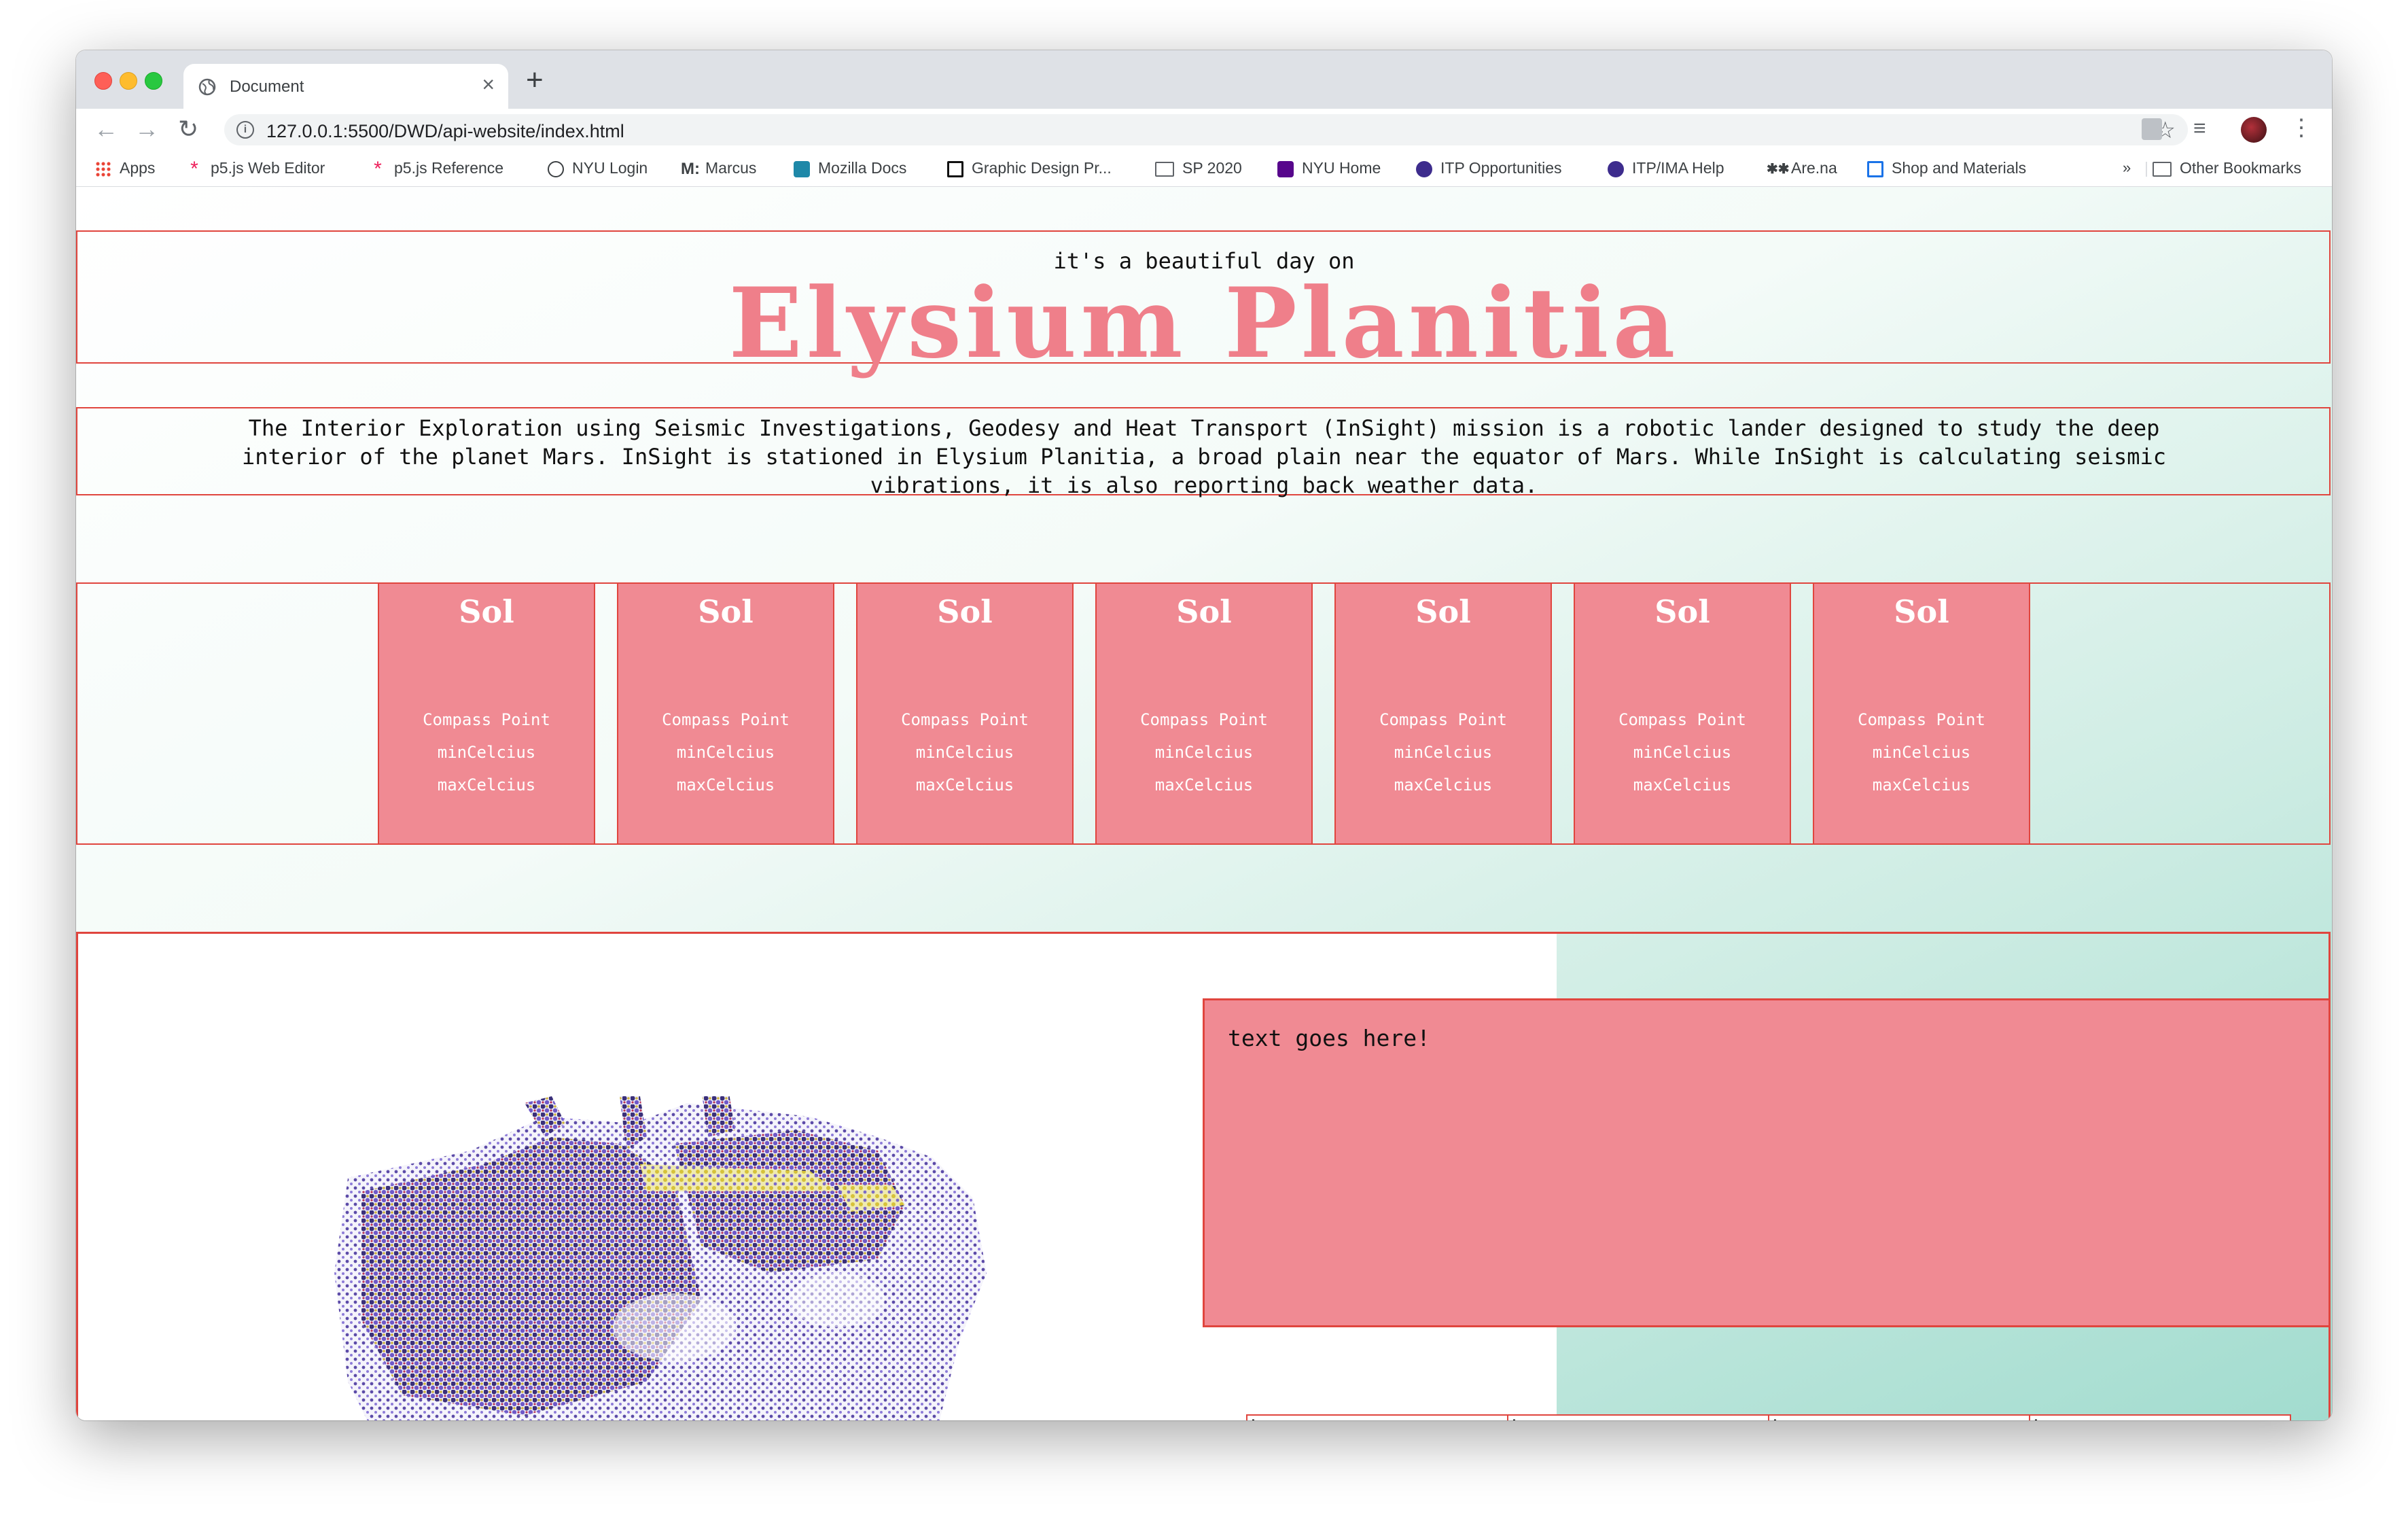 The height and width of the screenshot is (1521, 2408). Describe the element at coordinates (1198, 168) in the screenshot. I see `bookmark-sp-2020: SP 2020` at that location.